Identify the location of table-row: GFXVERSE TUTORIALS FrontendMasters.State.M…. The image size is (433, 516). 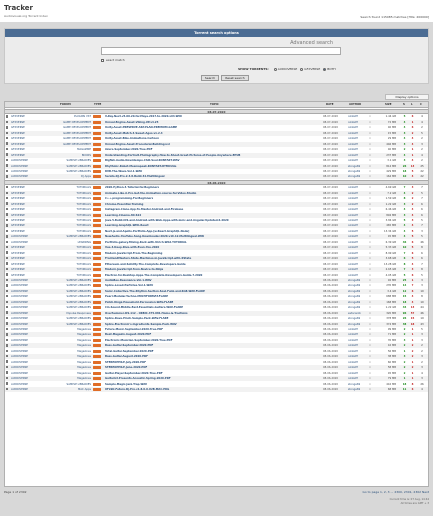
(216, 259).